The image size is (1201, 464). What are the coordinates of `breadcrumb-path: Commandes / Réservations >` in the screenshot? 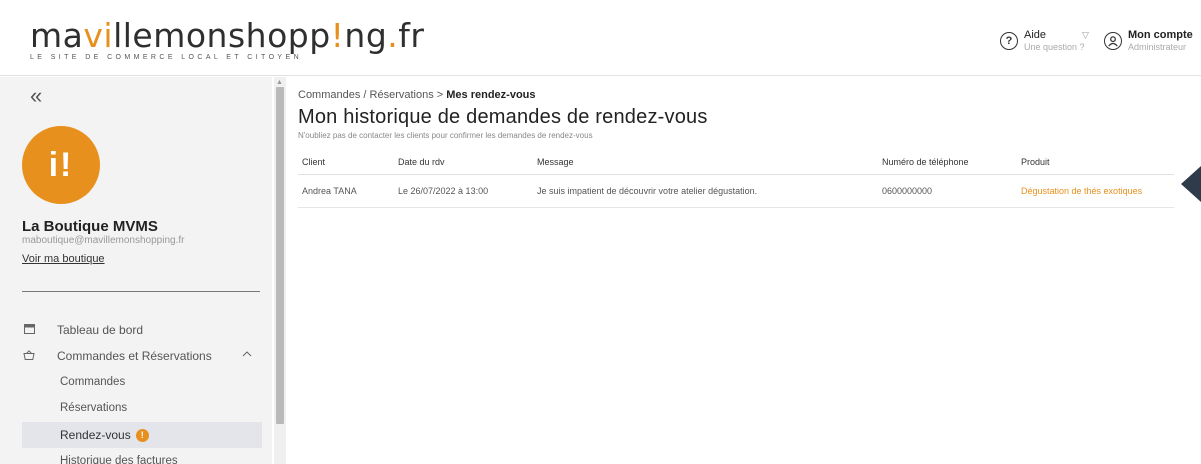 It's located at (372, 95).